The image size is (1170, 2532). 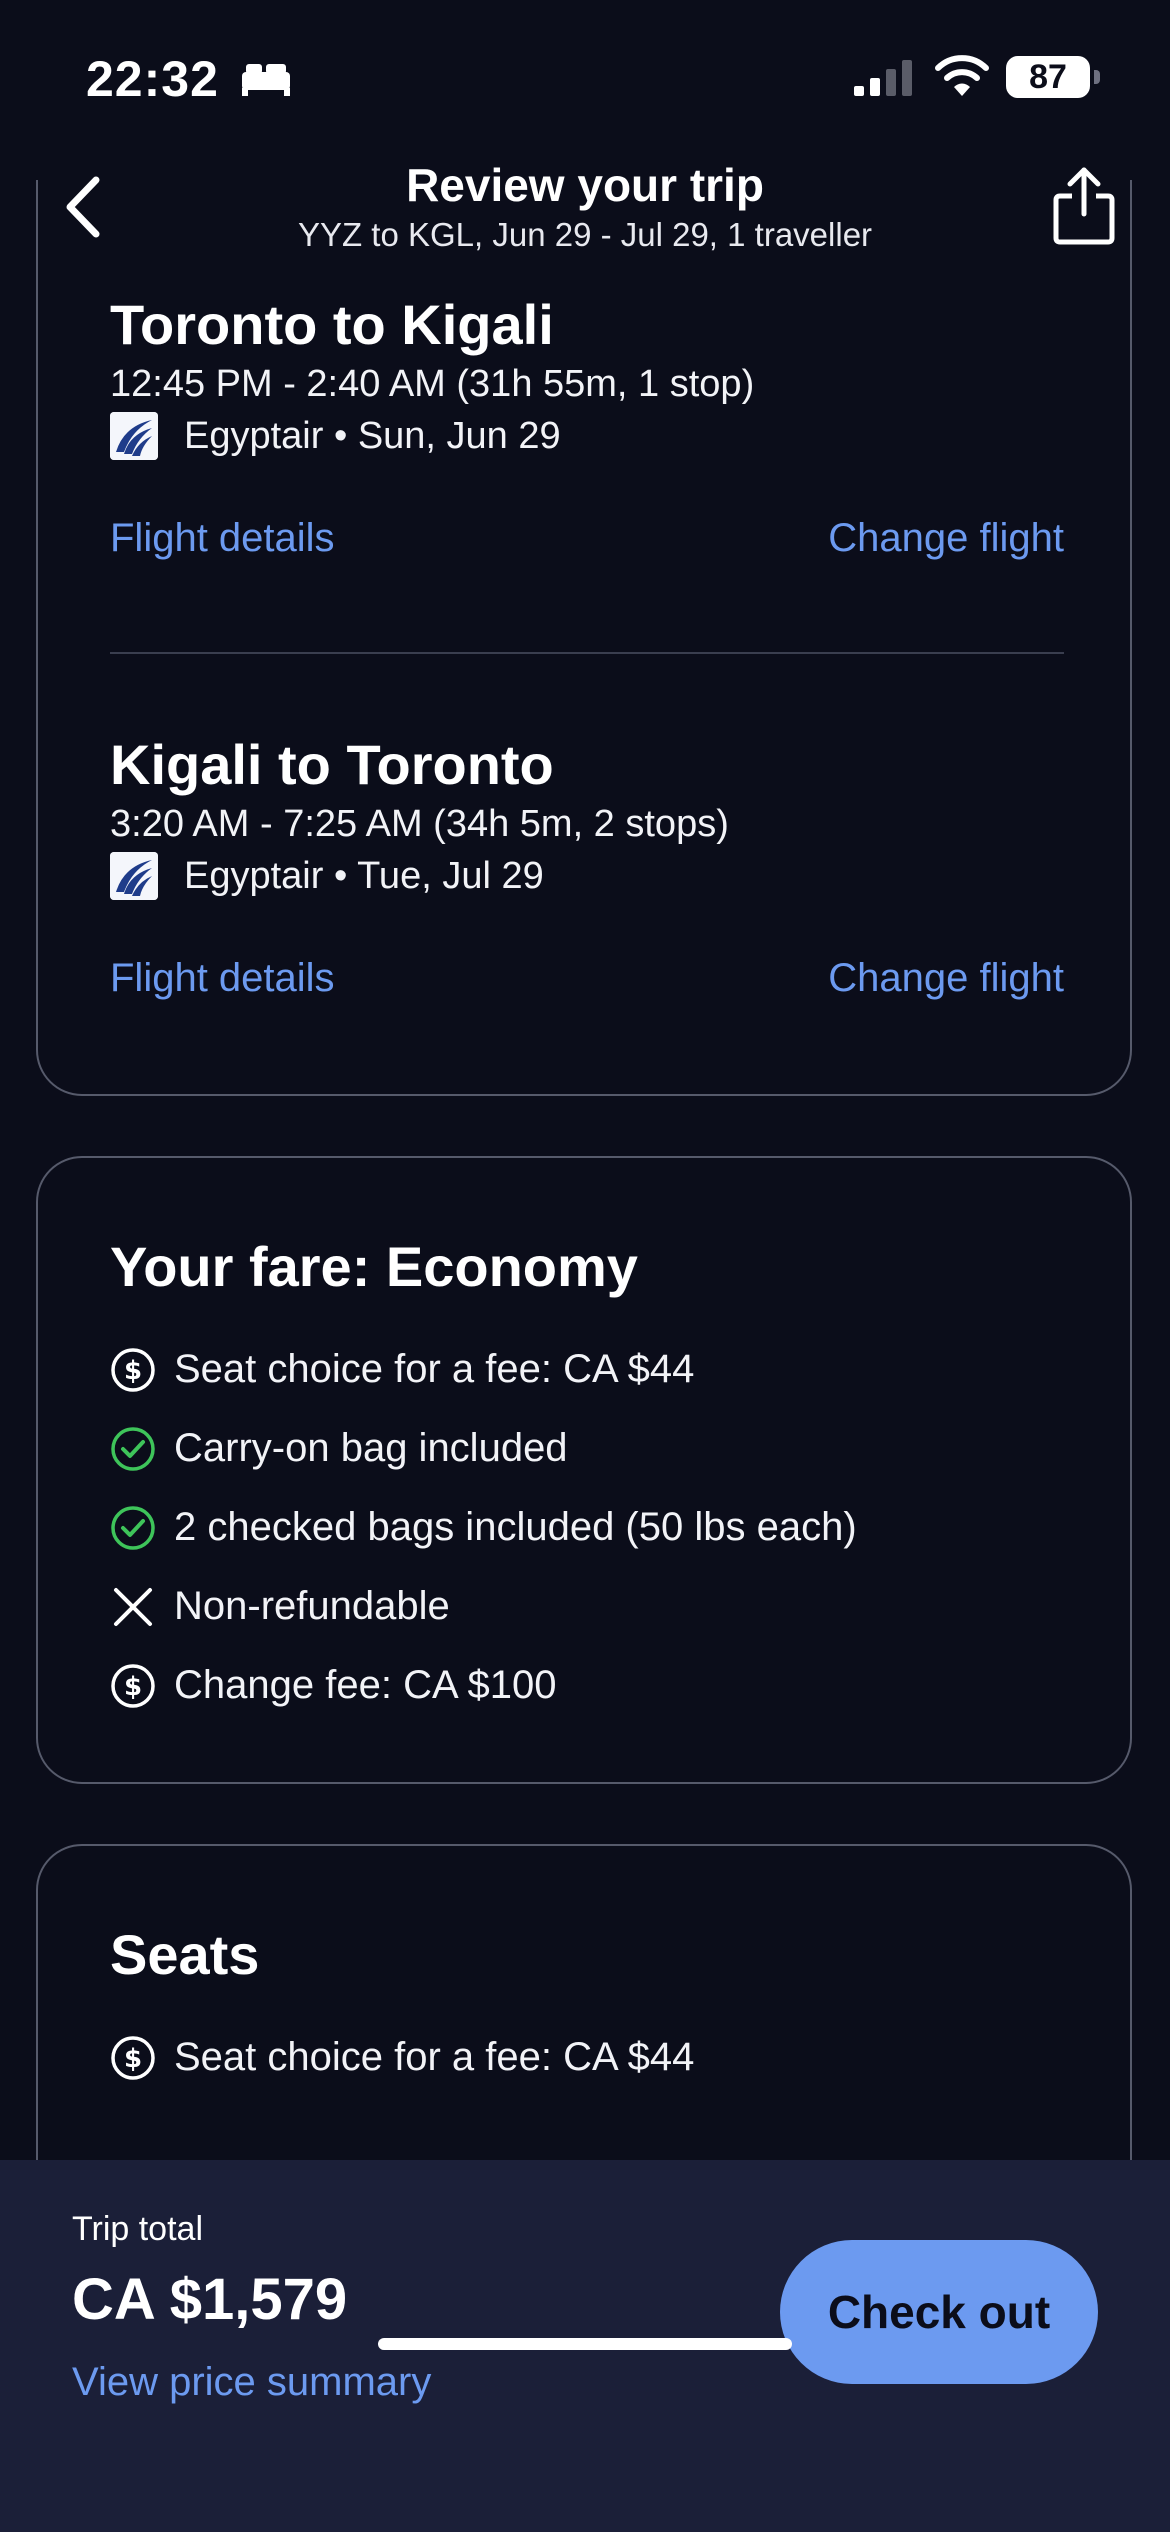 What do you see at coordinates (332, 764) in the screenshot?
I see `leg-title: Kigali to Toronto` at bounding box center [332, 764].